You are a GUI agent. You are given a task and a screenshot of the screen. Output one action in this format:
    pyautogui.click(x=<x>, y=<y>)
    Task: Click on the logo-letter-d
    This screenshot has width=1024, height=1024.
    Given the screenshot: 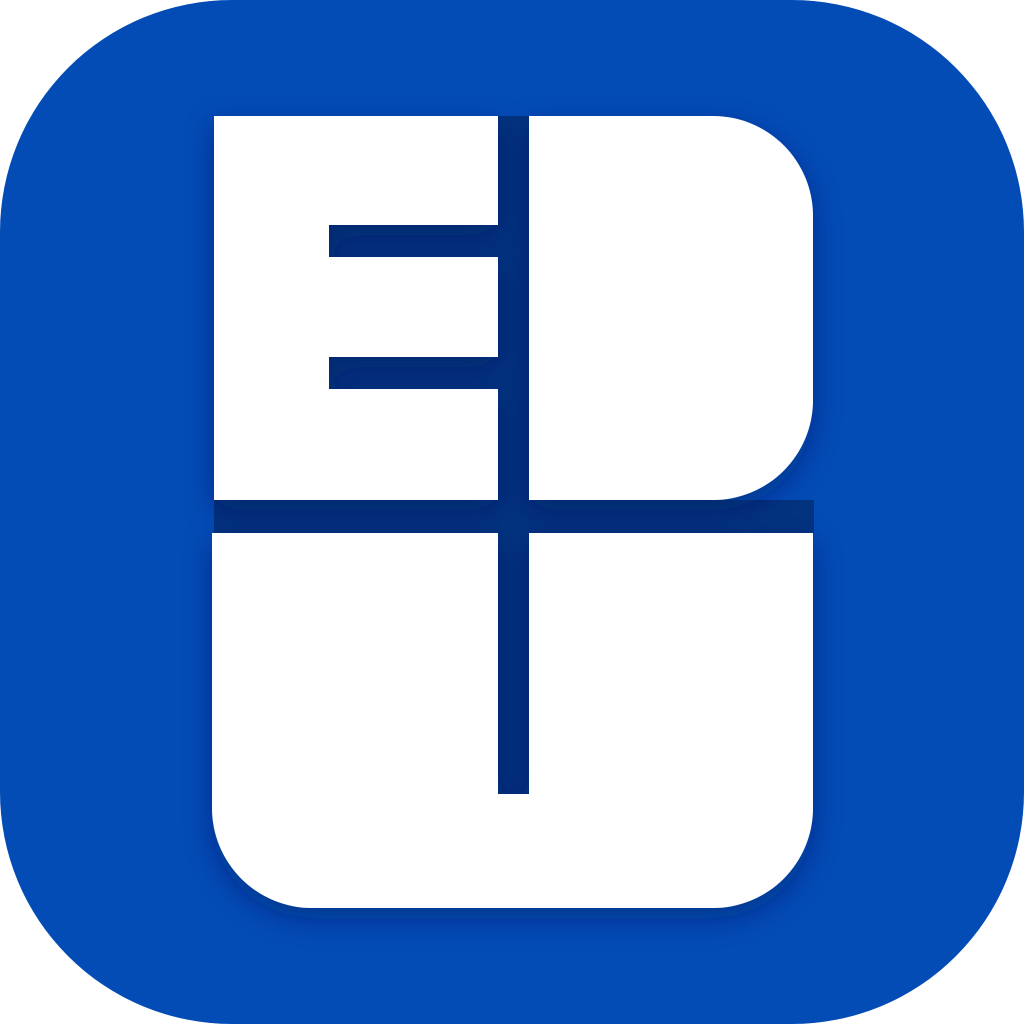 What is the action you would take?
    pyautogui.click(x=671, y=308)
    